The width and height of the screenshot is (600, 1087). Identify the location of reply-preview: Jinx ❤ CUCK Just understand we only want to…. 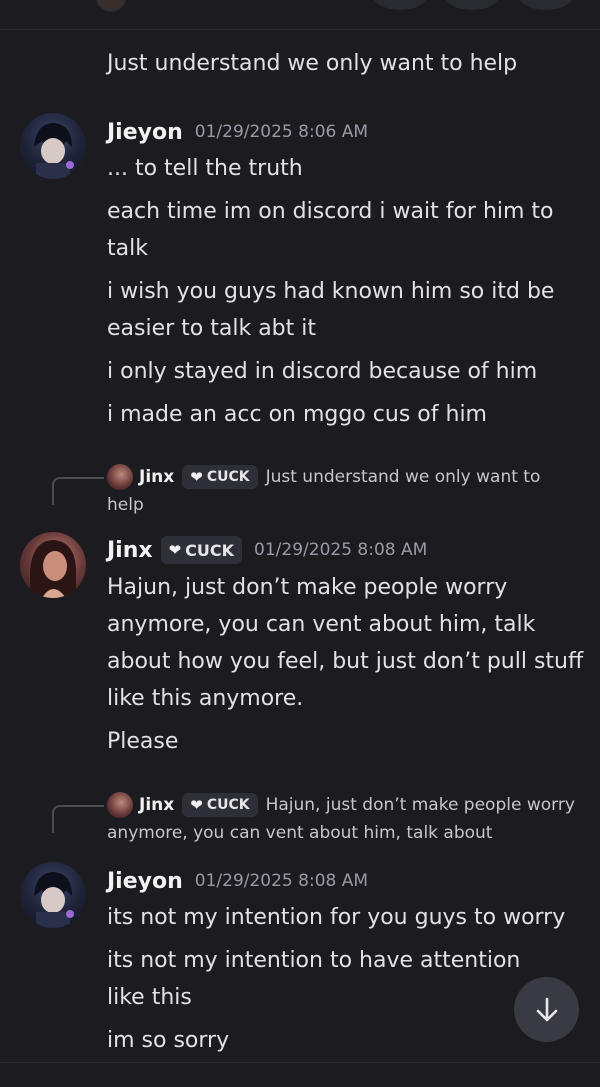
(342, 491).